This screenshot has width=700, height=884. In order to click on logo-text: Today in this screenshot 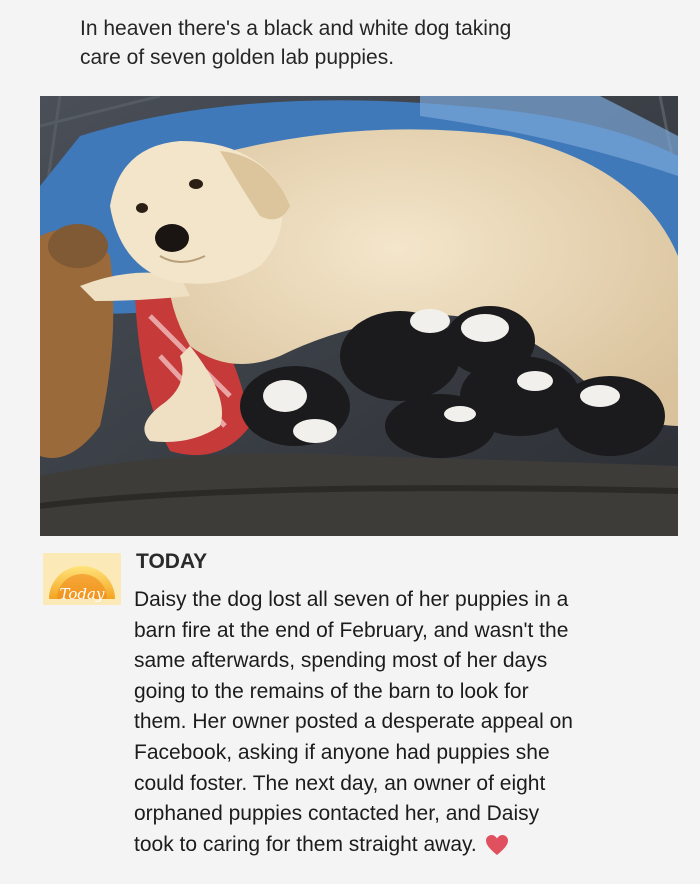, I will do `click(82, 594)`.